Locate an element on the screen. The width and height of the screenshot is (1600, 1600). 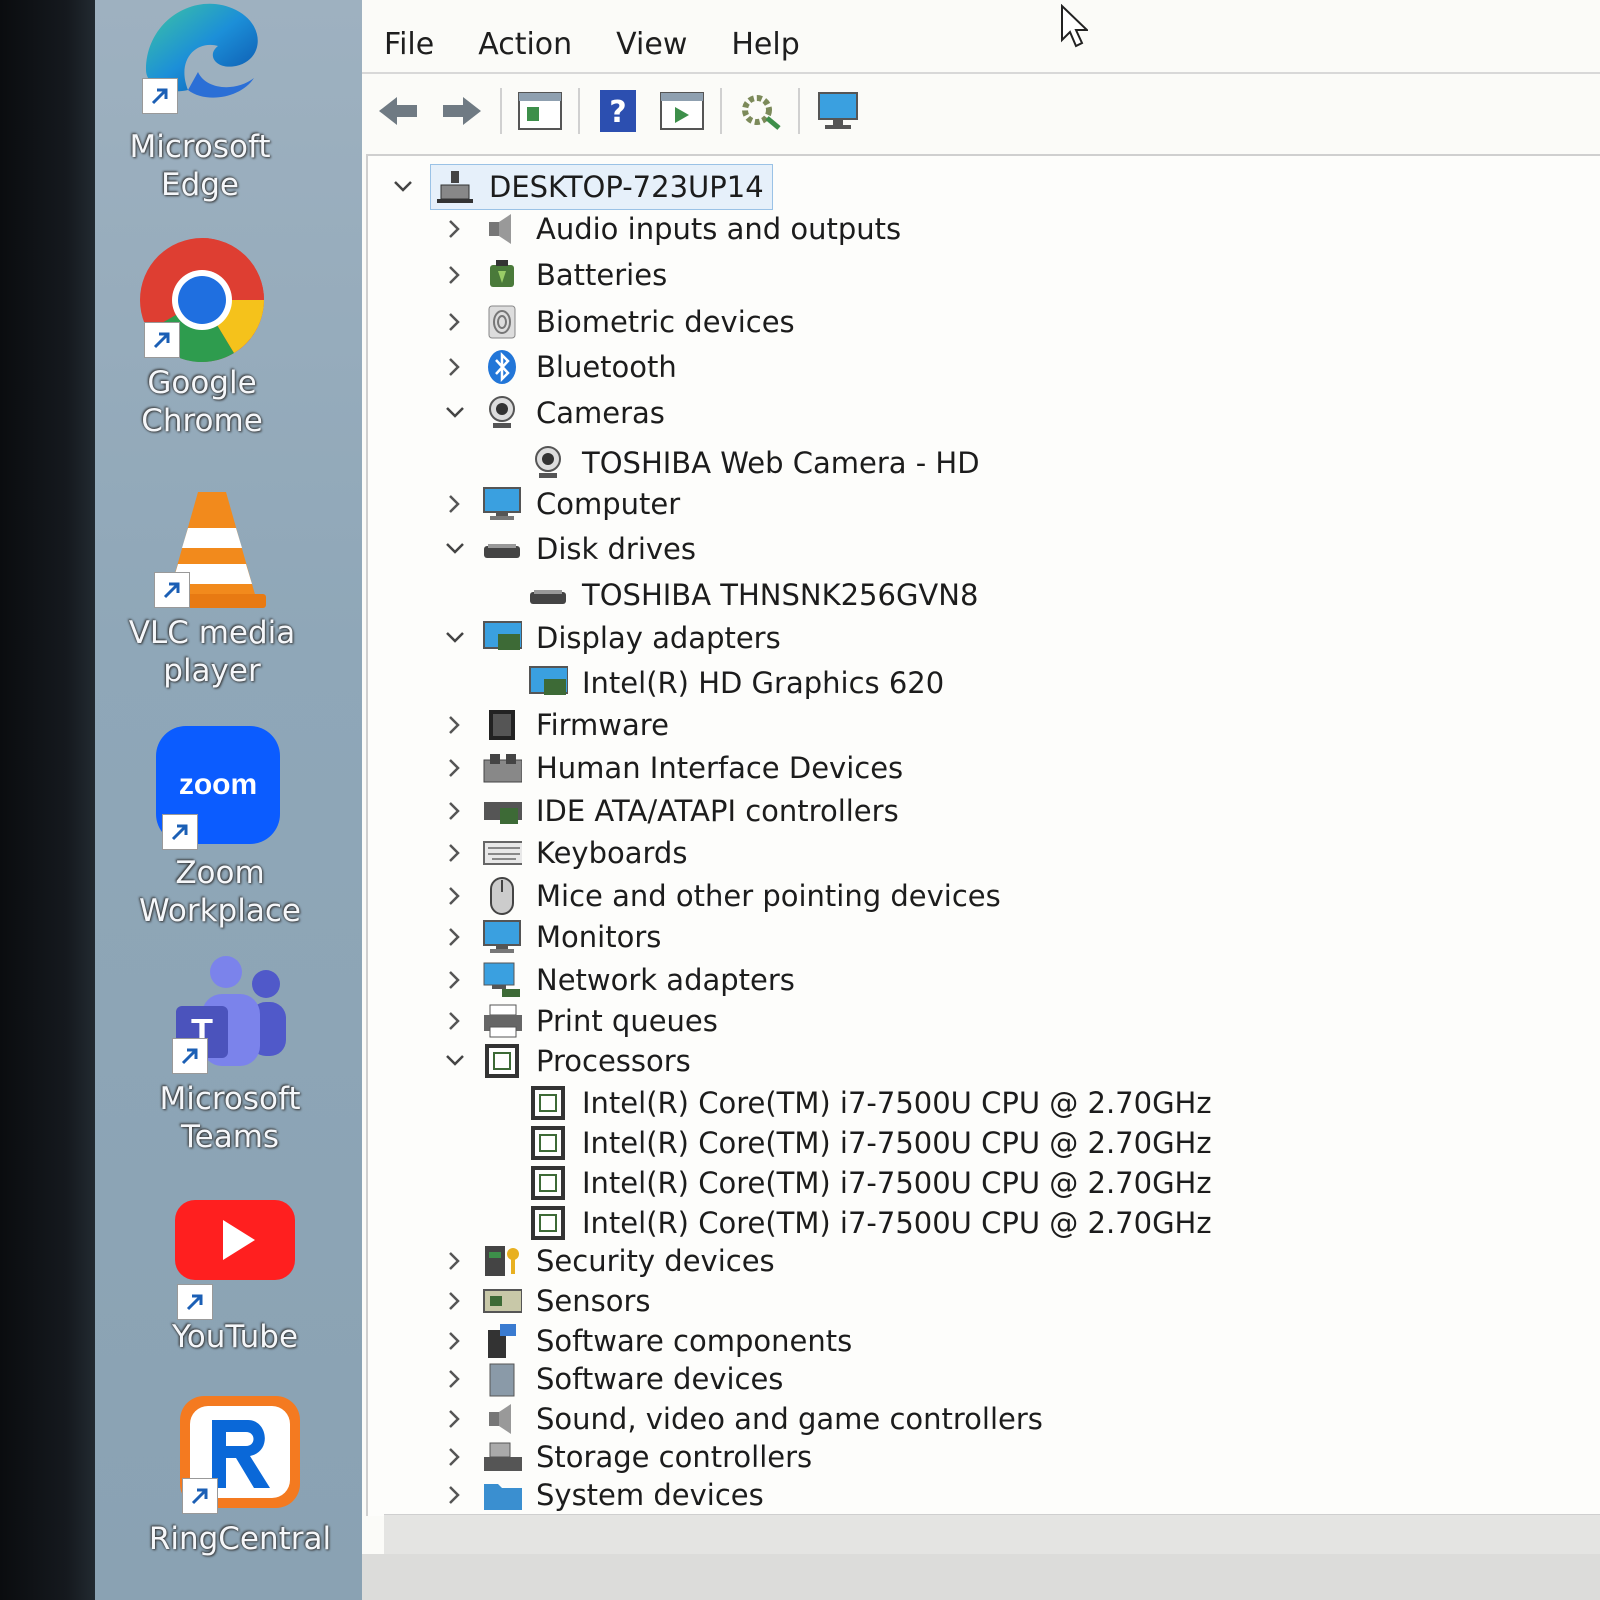
tree-item-label: Print queues is located at coordinates (627, 1021).